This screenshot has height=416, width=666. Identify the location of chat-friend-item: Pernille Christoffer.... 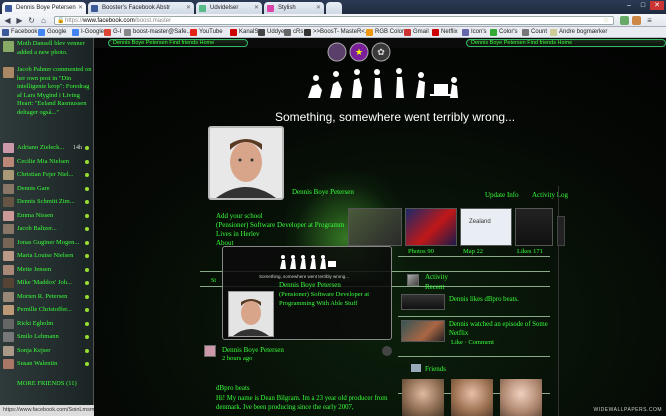
(47, 310).